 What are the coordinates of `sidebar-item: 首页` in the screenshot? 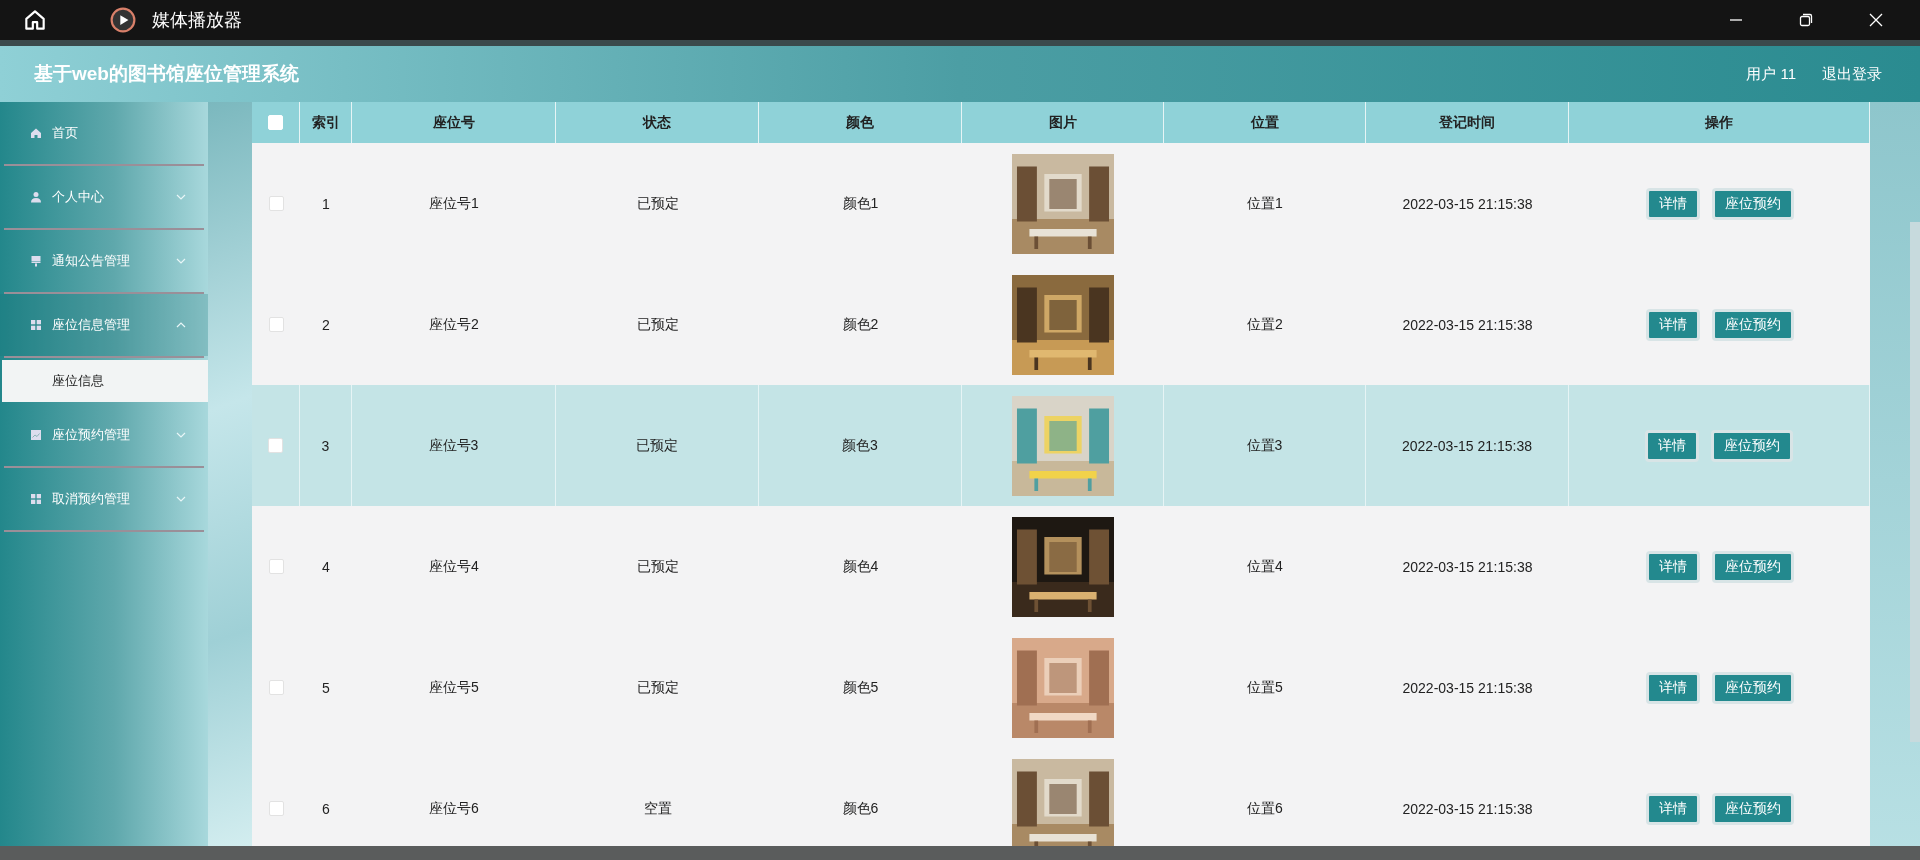 It's located at (104, 133).